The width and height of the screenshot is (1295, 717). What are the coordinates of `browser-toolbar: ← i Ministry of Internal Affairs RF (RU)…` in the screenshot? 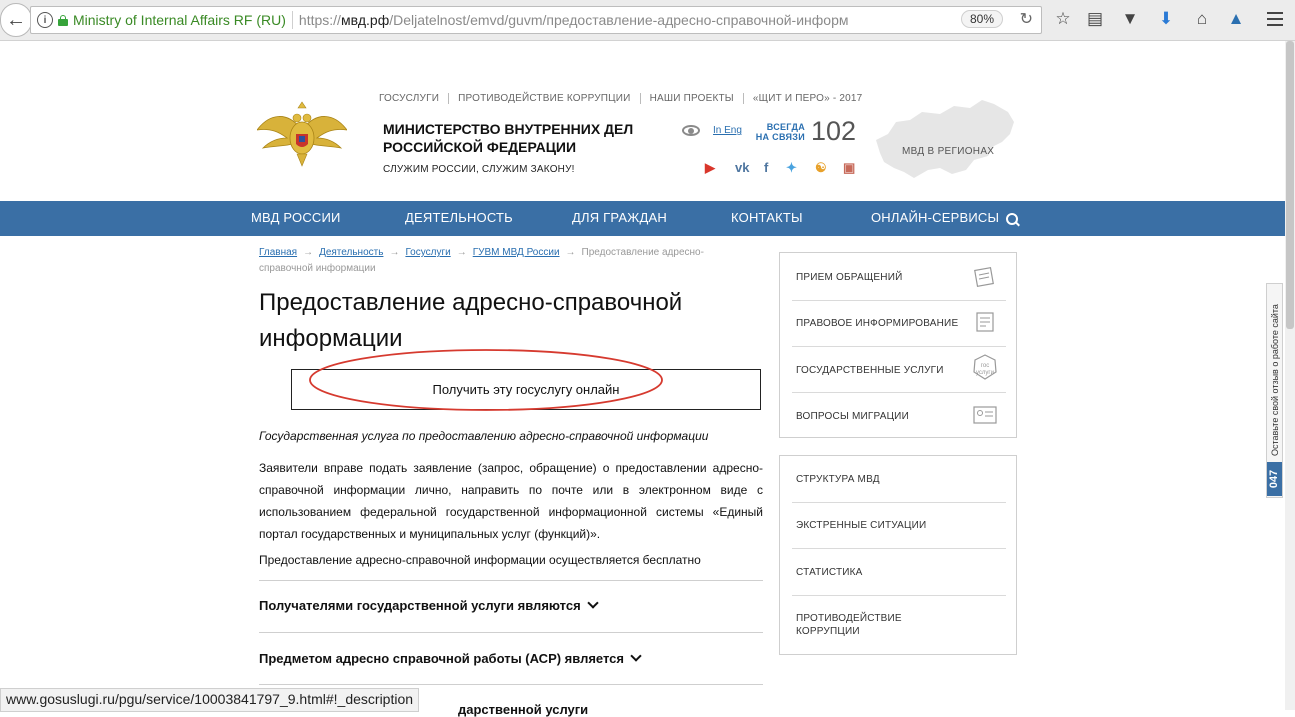 It's located at (647, 20).